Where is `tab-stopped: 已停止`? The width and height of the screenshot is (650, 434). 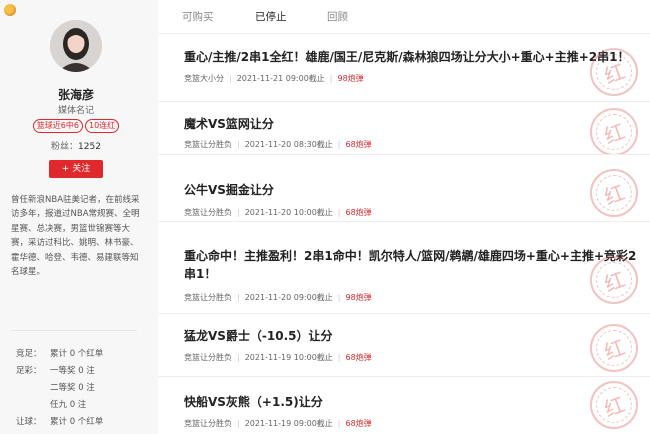 tab-stopped: 已停止 is located at coordinates (271, 16).